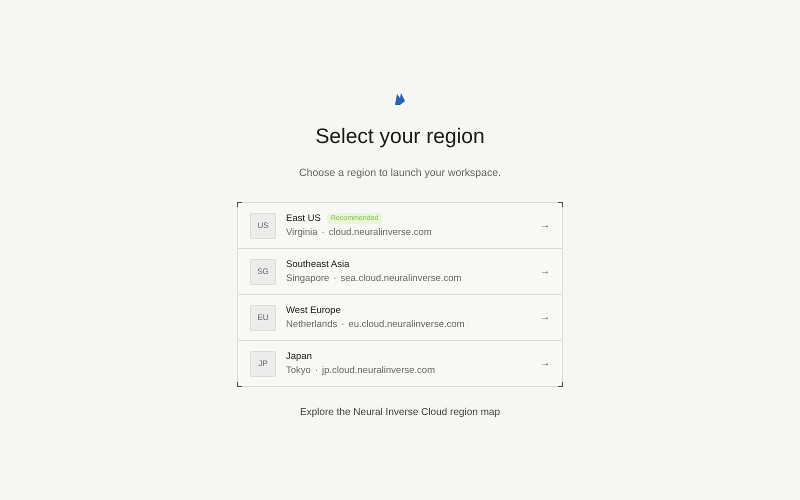 The image size is (800, 500). I want to click on region-name: Southeast Asia, so click(318, 264).